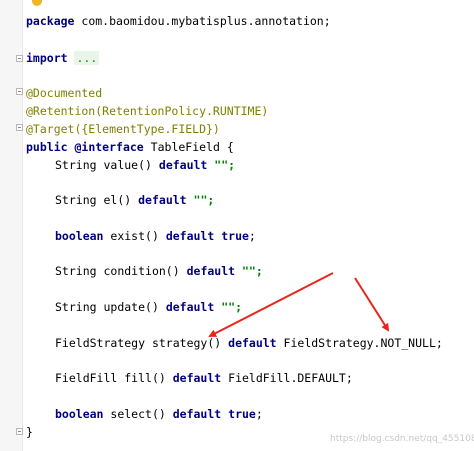  What do you see at coordinates (372, 304) in the screenshot?
I see `arrow-to-not-null` at bounding box center [372, 304].